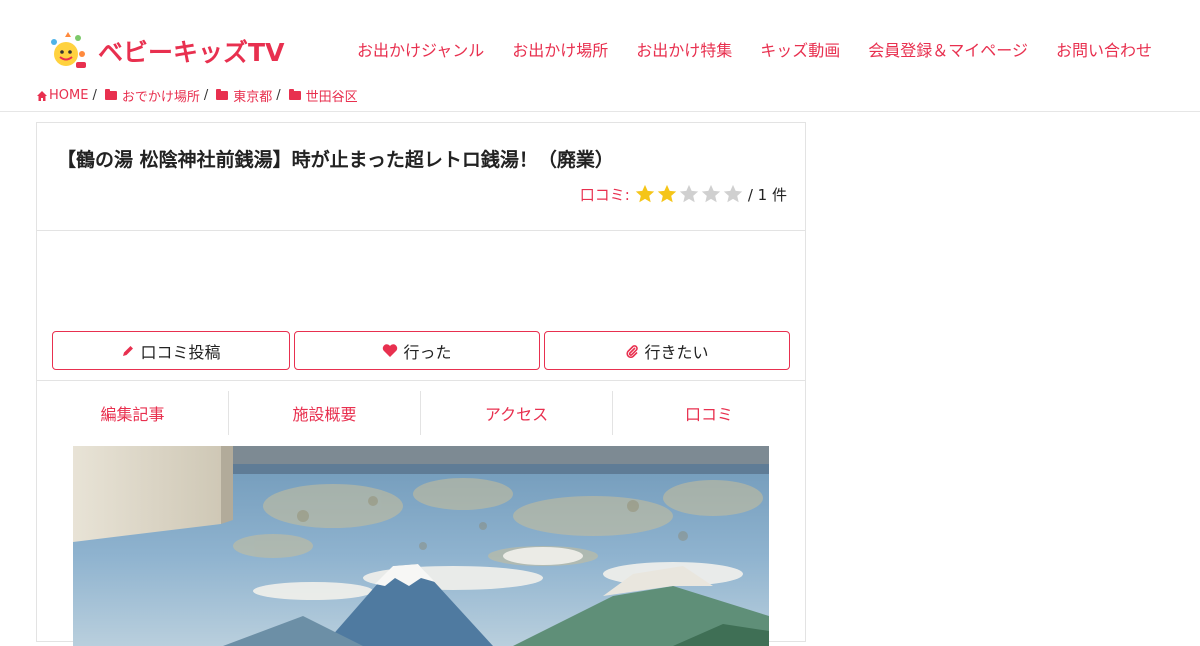  What do you see at coordinates (128, 350) in the screenshot?
I see `pencil-icon` at bounding box center [128, 350].